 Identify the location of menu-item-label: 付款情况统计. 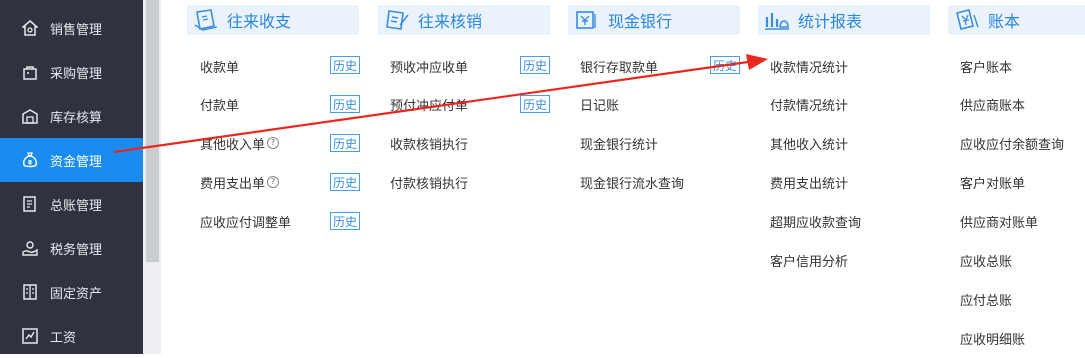
(809, 106).